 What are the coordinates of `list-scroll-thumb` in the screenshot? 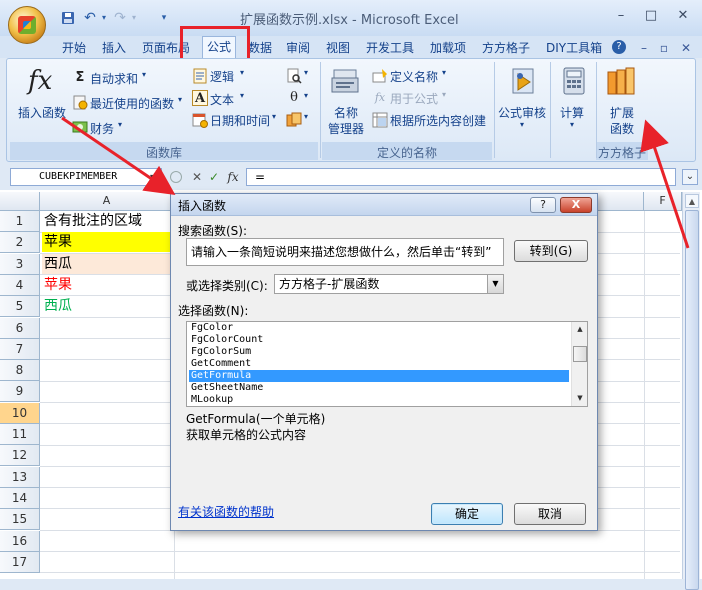 It's located at (580, 354).